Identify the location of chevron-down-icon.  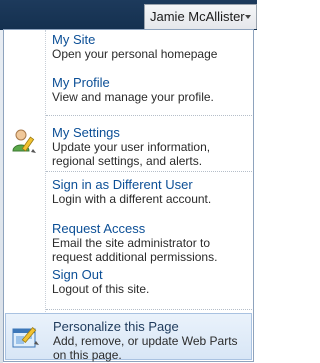
(248, 17).